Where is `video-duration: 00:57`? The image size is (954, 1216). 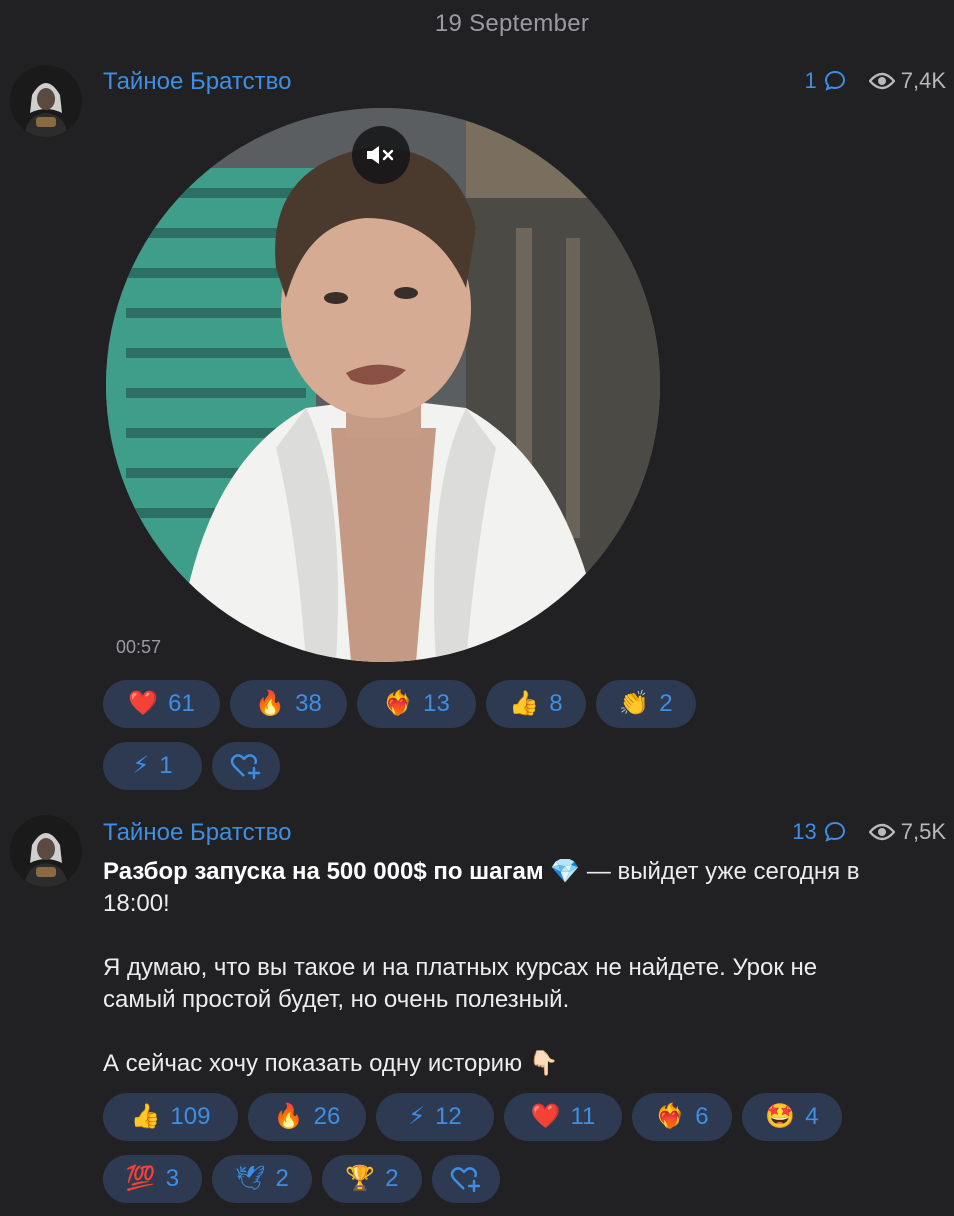
video-duration: 00:57 is located at coordinates (139, 647).